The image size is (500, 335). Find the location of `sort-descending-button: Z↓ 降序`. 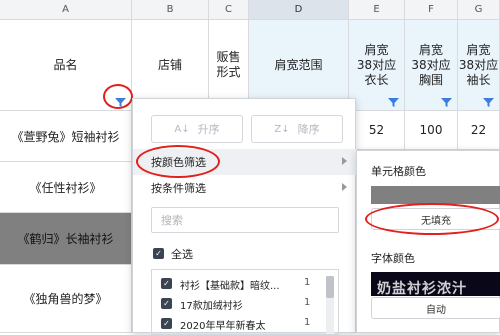

sort-descending-button: Z↓ 降序 is located at coordinates (297, 129).